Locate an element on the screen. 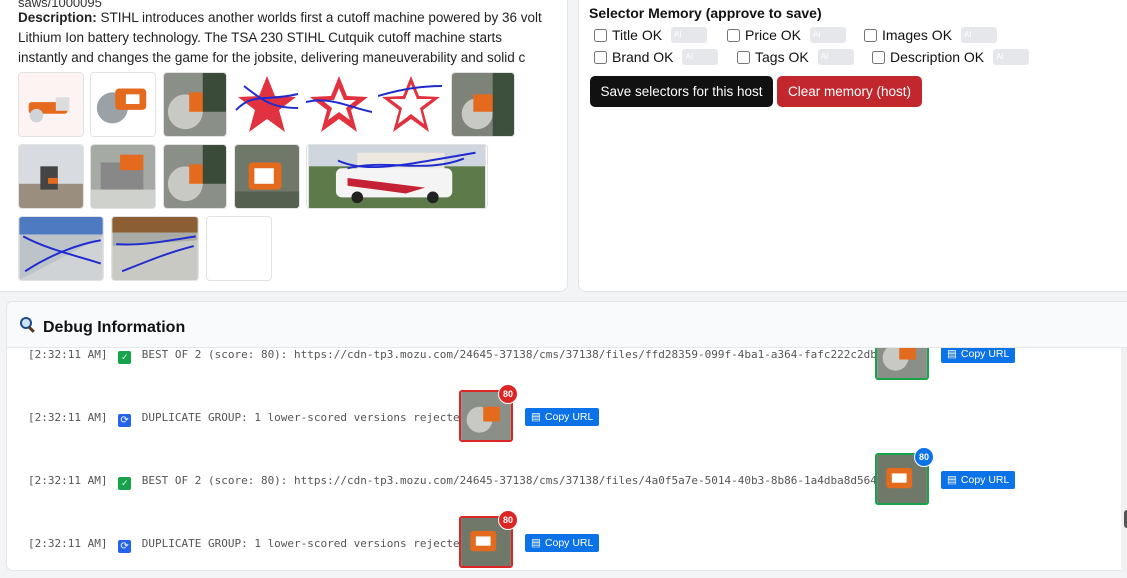  title-ok-checkbox: Title OK AI is located at coordinates (651, 35).